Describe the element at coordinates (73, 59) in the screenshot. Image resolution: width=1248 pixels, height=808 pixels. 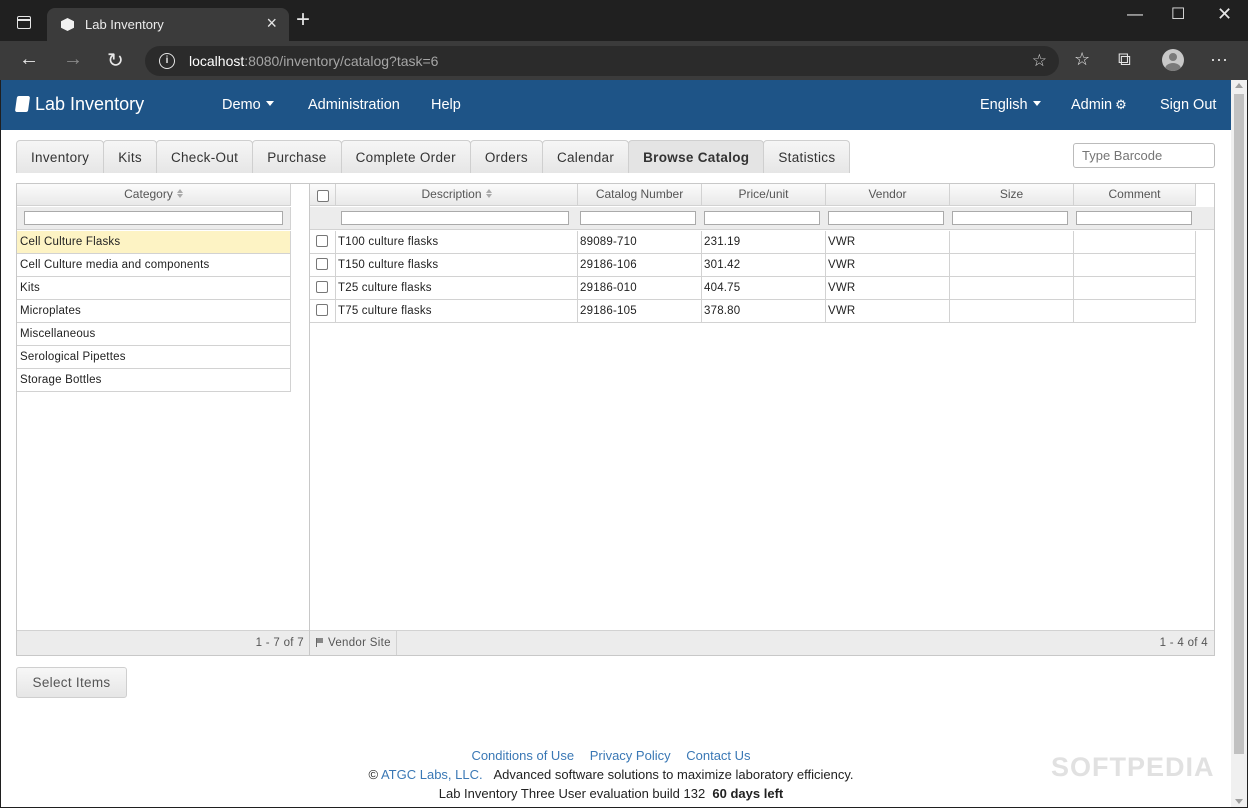
I see `forward-icon: →` at that location.